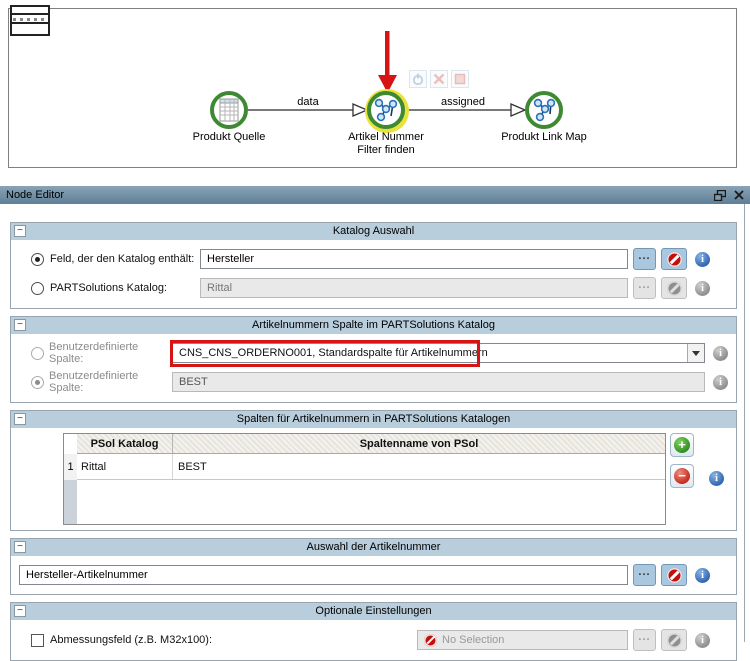  I want to click on table-row: Rittal BEST, so click(371, 467).